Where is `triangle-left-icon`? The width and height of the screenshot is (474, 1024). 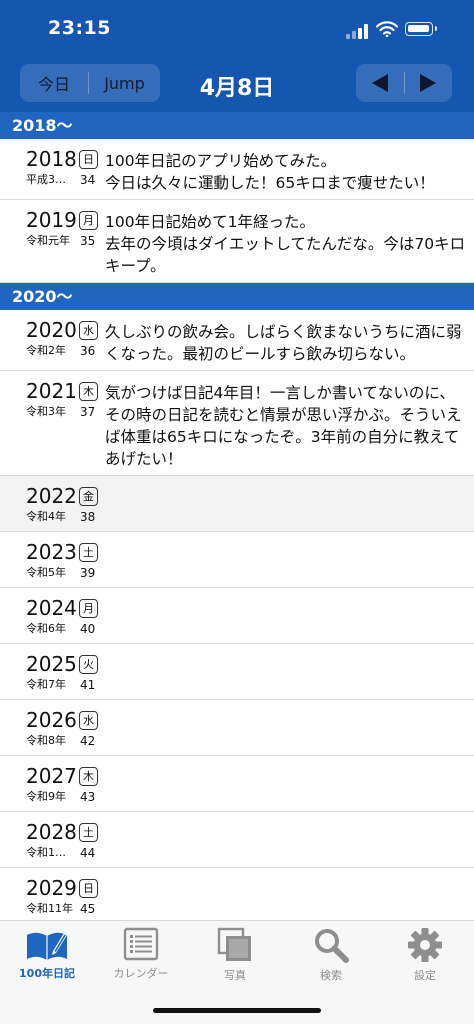 triangle-left-icon is located at coordinates (379, 83).